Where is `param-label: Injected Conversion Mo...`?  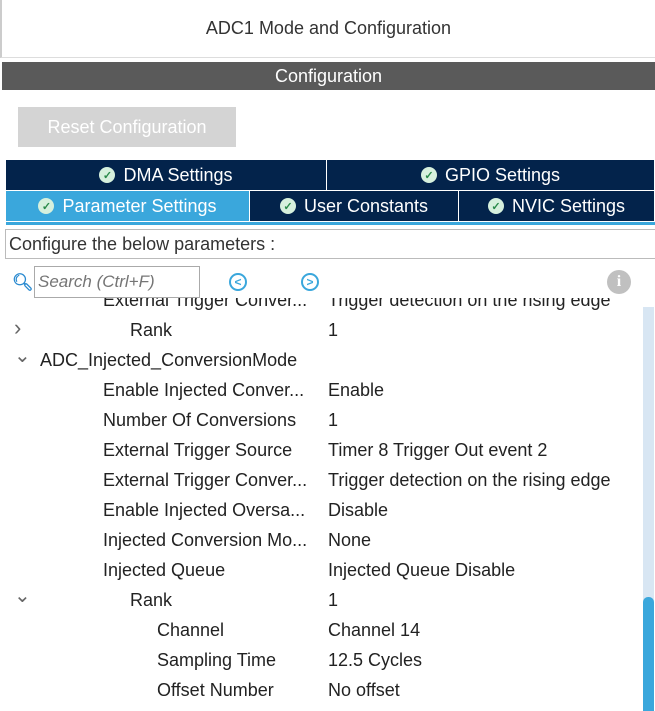
param-label: Injected Conversion Mo... is located at coordinates (205, 540).